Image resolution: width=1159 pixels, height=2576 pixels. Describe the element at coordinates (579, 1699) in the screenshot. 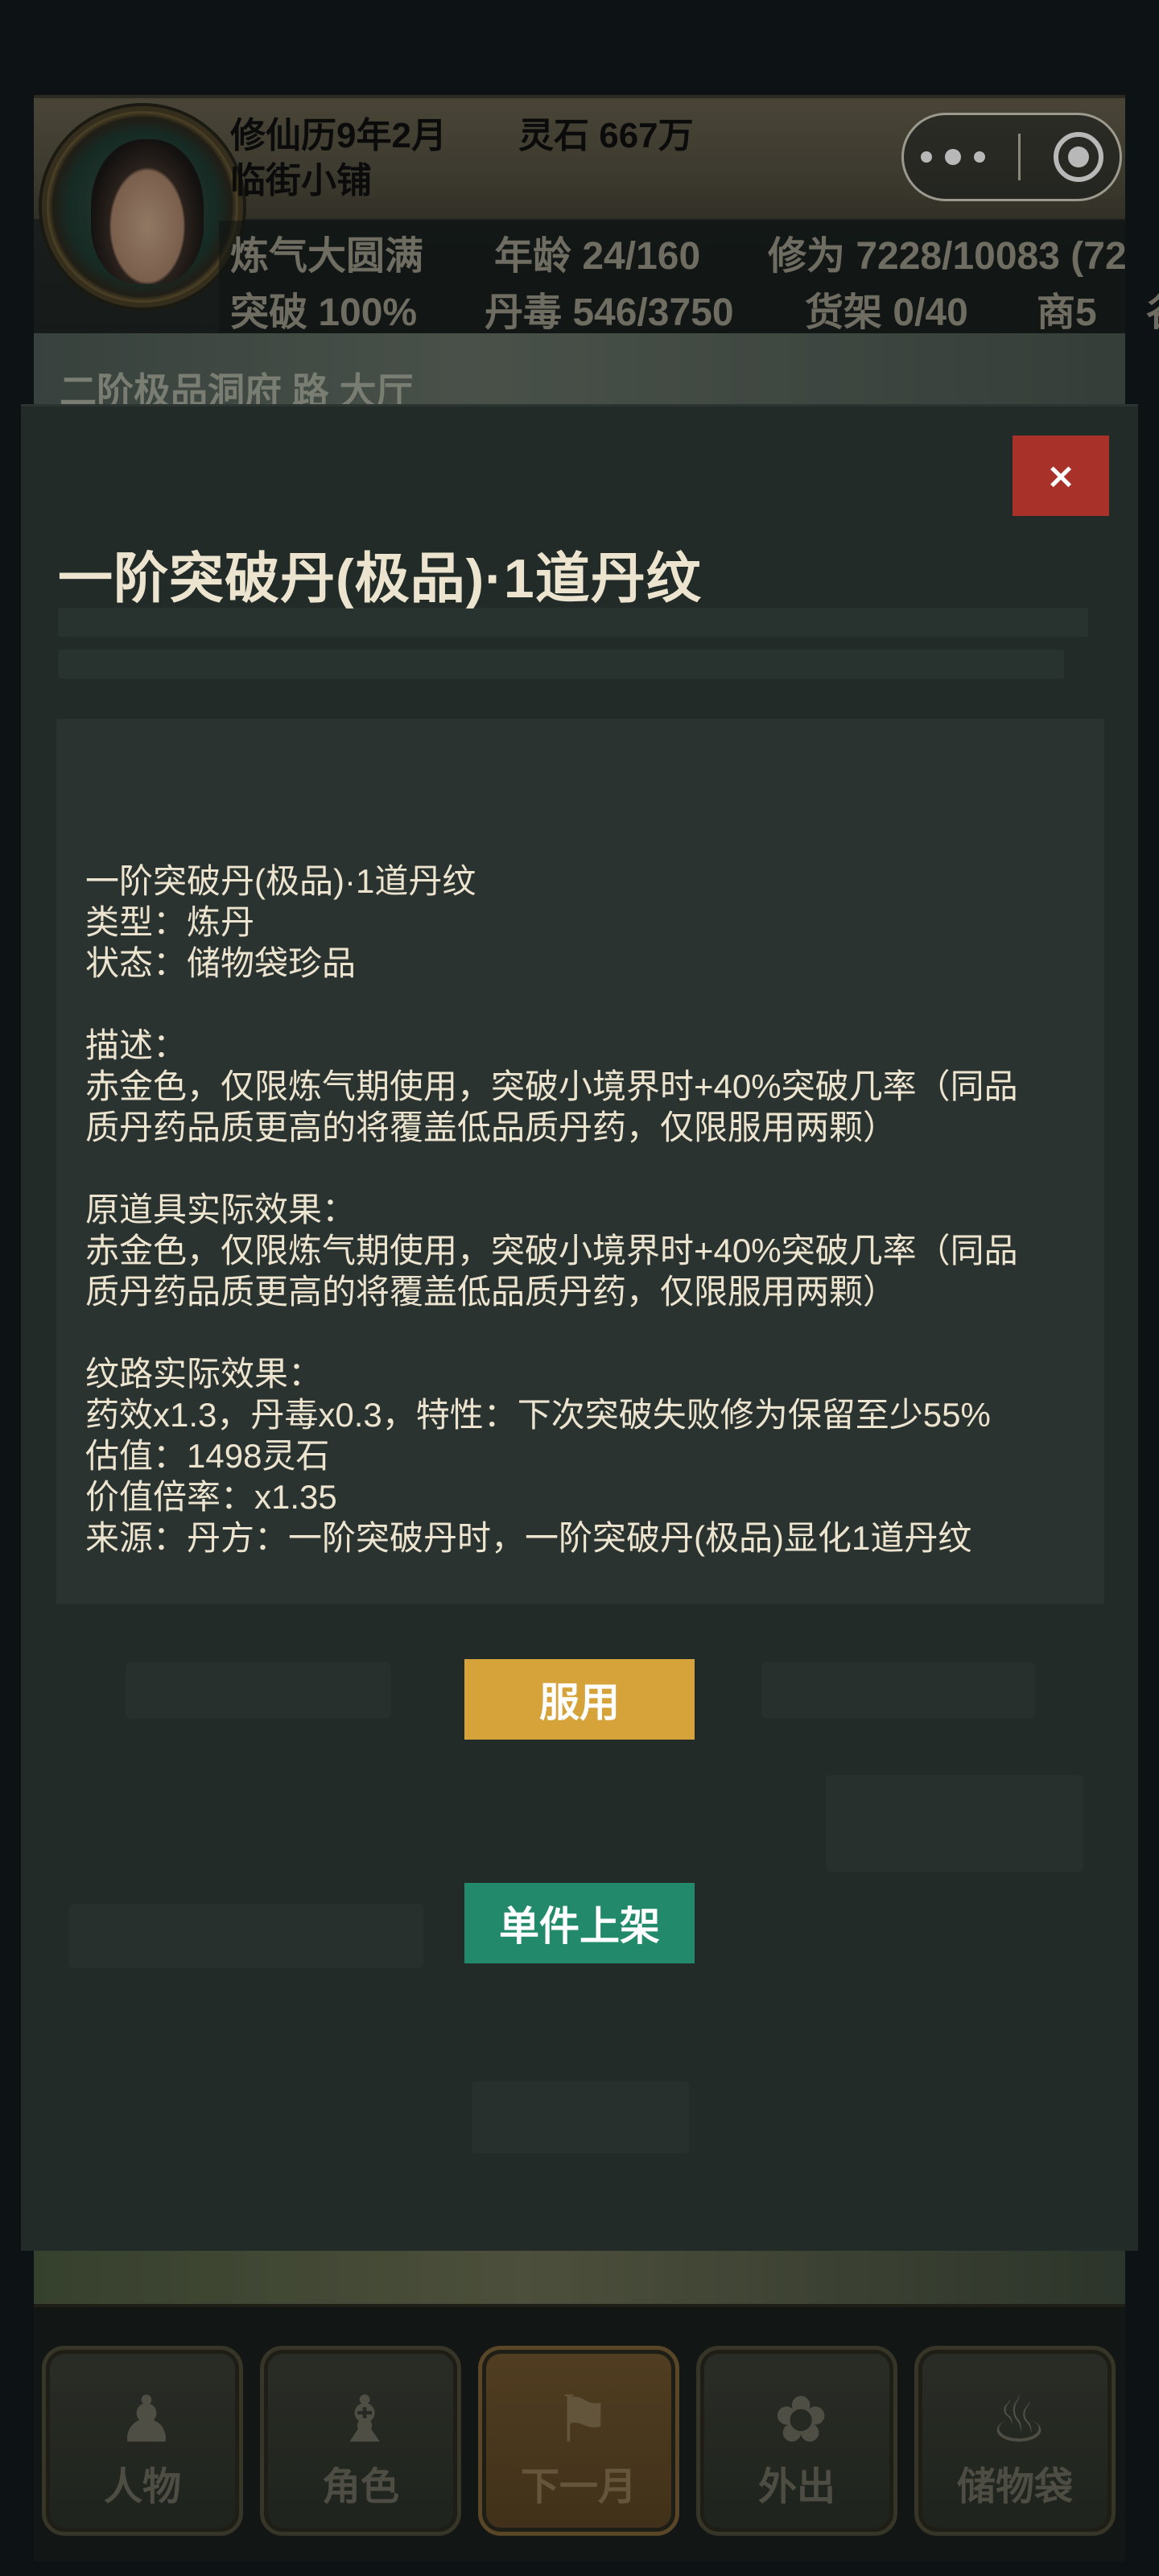

I see `use-button: 服用` at that location.